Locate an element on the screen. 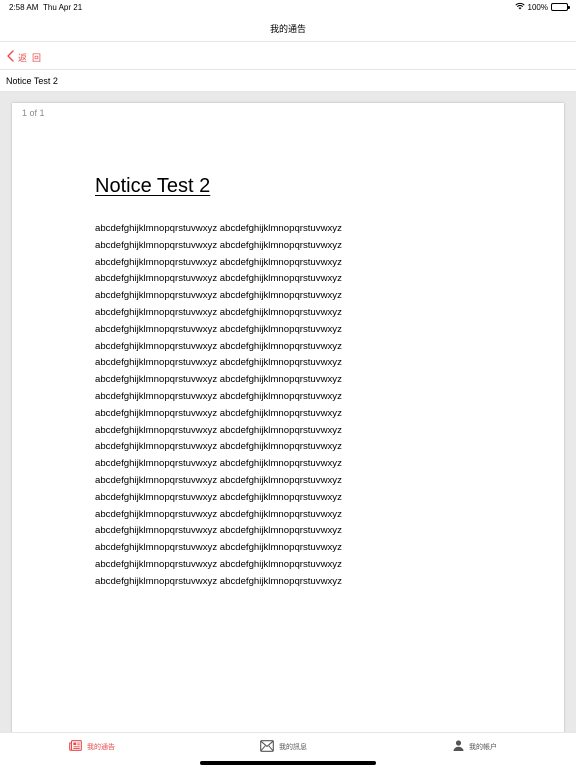  notice-title: Notice Test 2 is located at coordinates (32, 81).